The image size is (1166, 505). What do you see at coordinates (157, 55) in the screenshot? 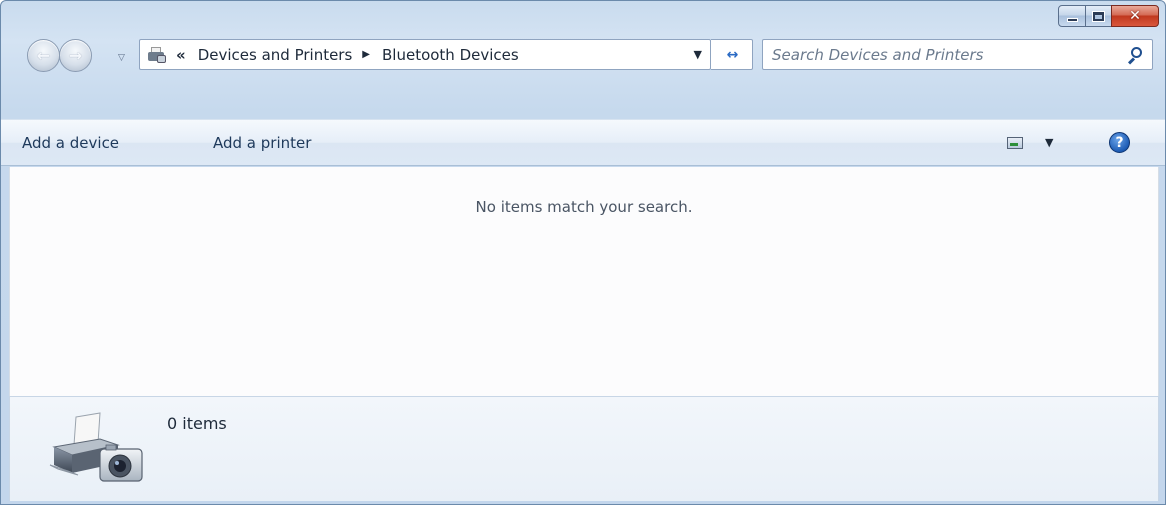
I see `devices-printers-icon` at bounding box center [157, 55].